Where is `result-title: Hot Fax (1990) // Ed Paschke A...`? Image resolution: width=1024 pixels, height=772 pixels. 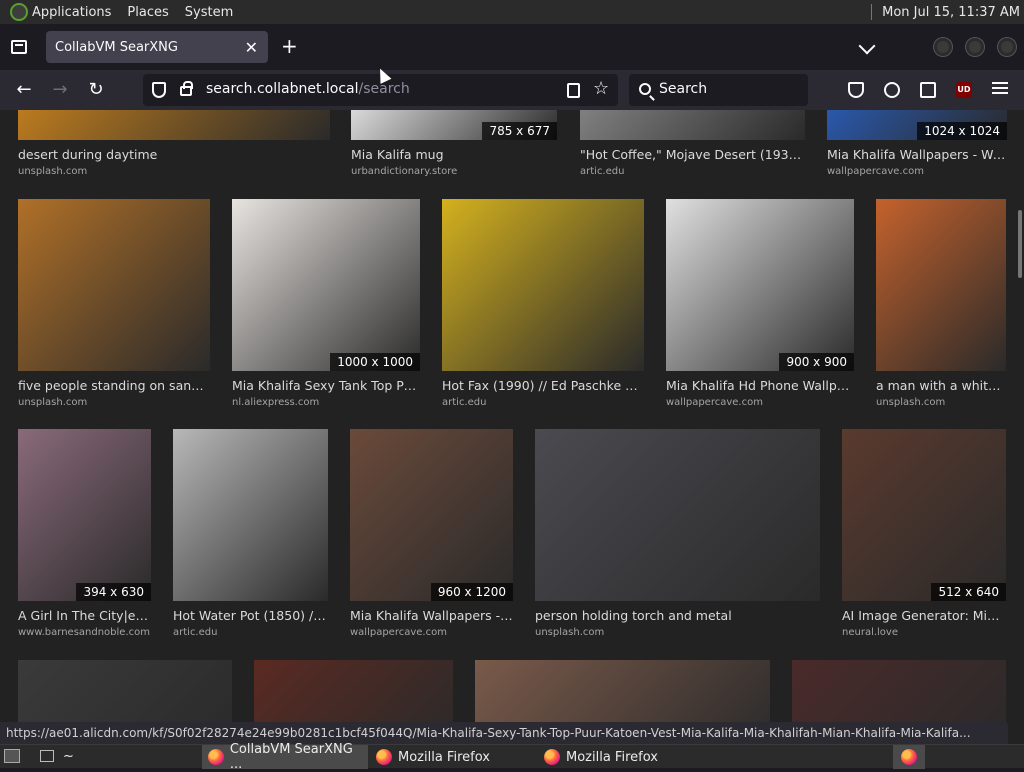 result-title: Hot Fax (1990) // Ed Paschke A... is located at coordinates (543, 385).